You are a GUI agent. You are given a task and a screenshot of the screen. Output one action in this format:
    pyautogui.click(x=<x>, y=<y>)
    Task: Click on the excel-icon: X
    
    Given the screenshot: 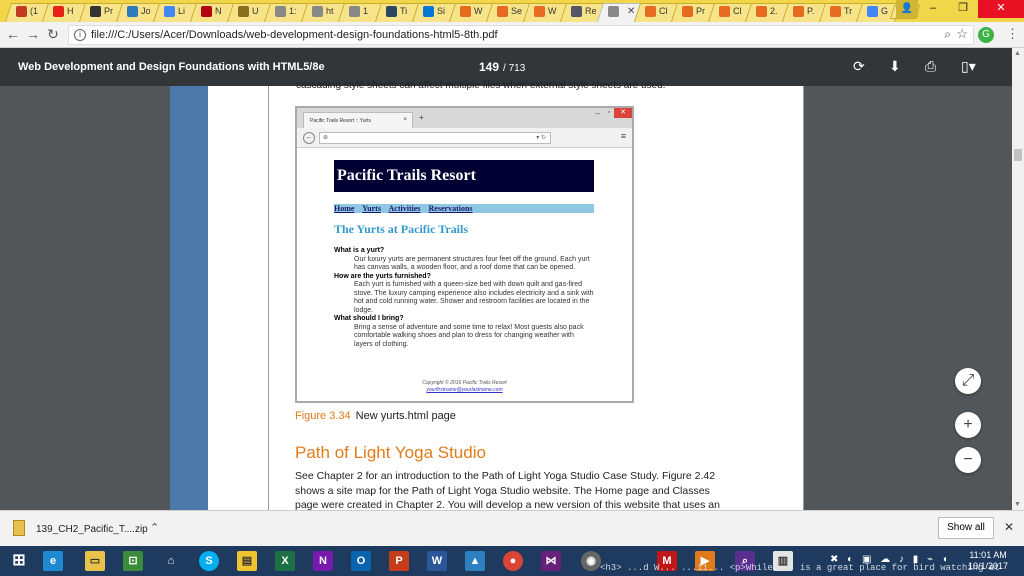 What is the action you would take?
    pyautogui.click(x=285, y=561)
    